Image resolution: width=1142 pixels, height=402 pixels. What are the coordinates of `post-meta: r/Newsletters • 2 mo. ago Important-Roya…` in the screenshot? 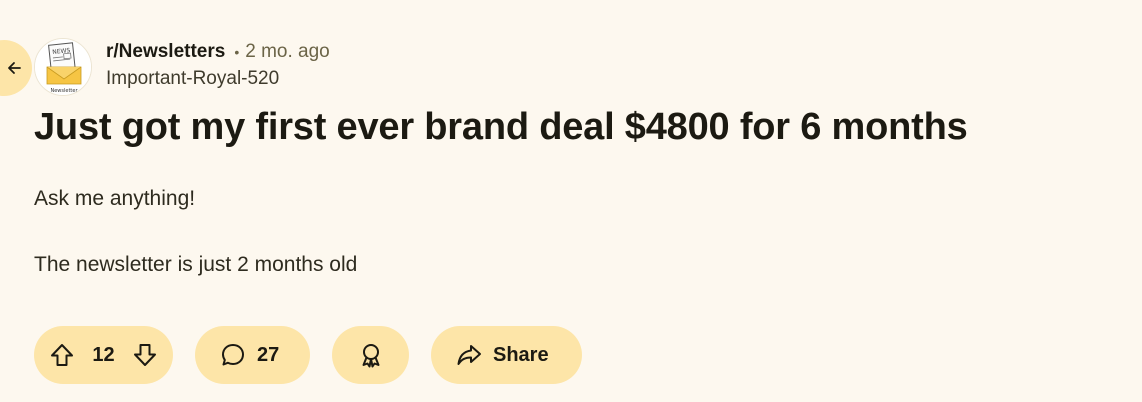 It's located at (218, 65).